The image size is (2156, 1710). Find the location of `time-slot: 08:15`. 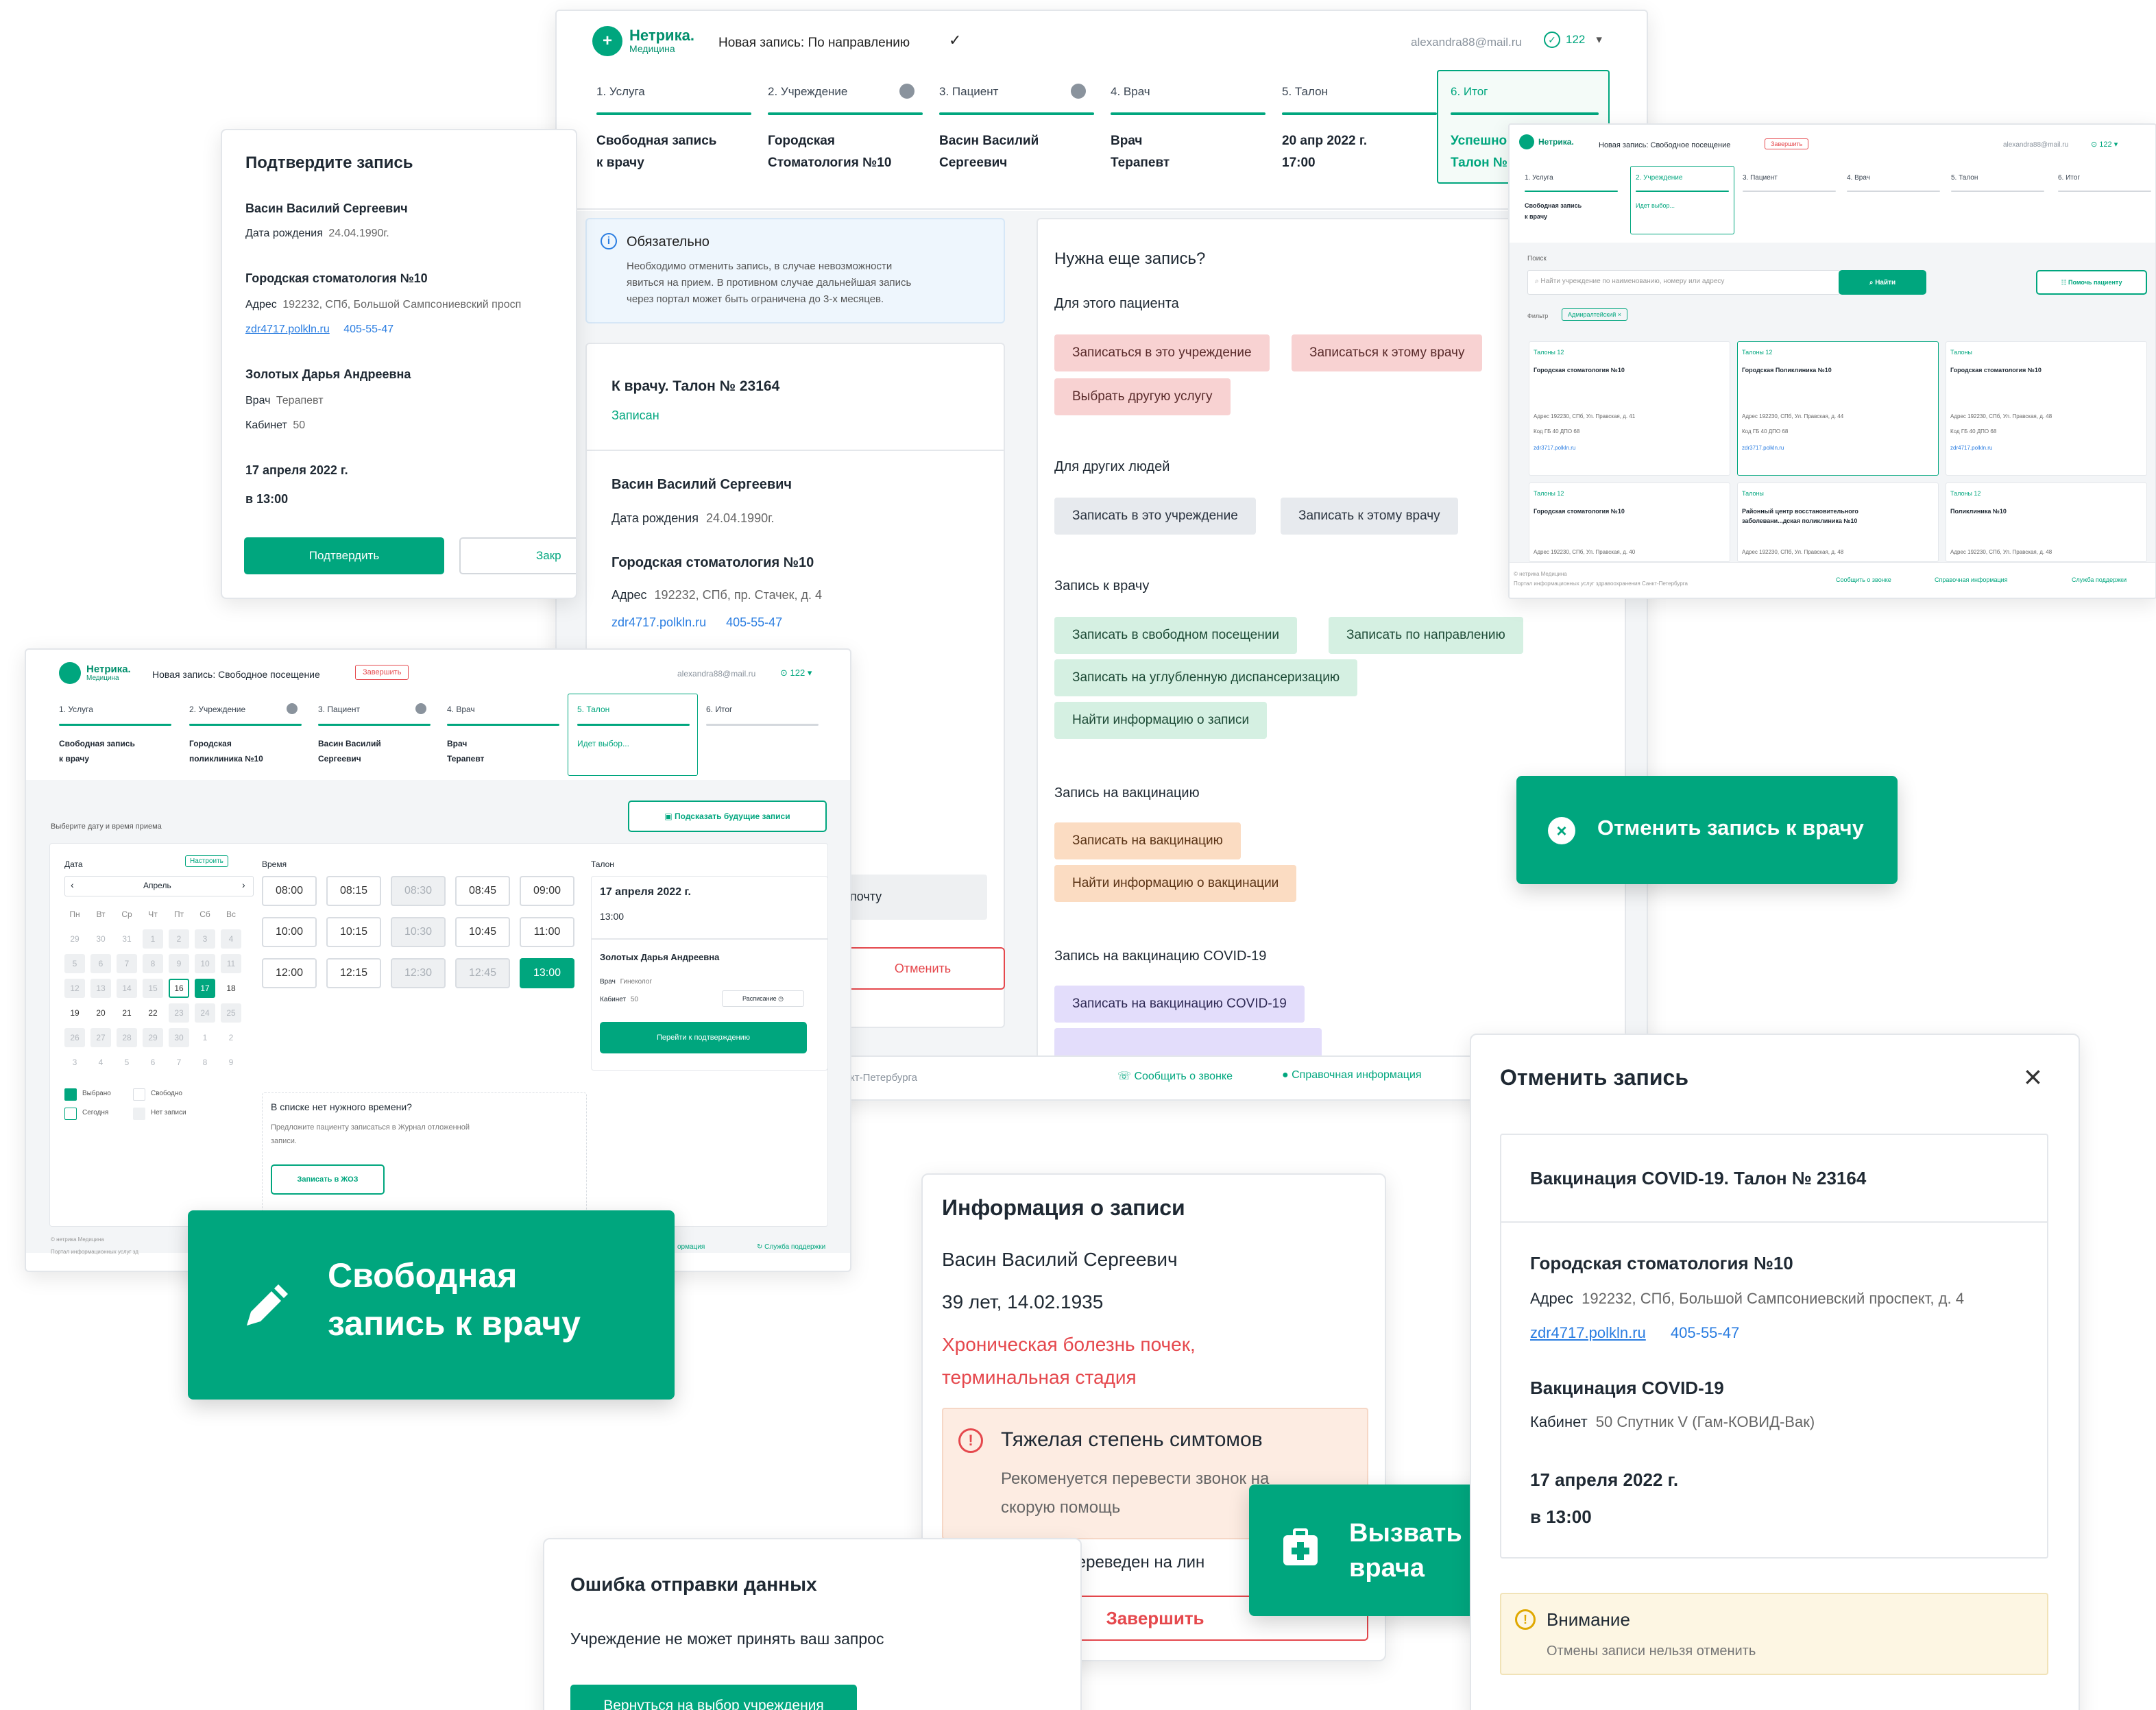

time-slot: 08:15 is located at coordinates (353, 891).